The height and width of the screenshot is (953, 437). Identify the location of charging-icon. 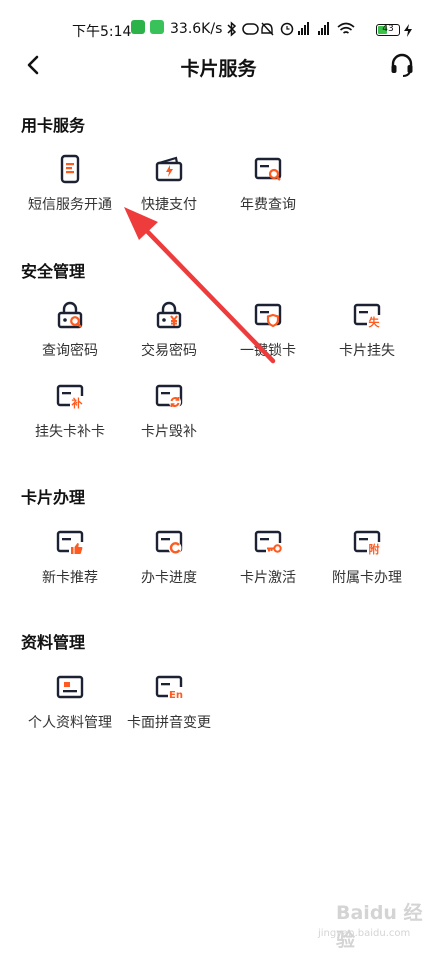
(408, 30).